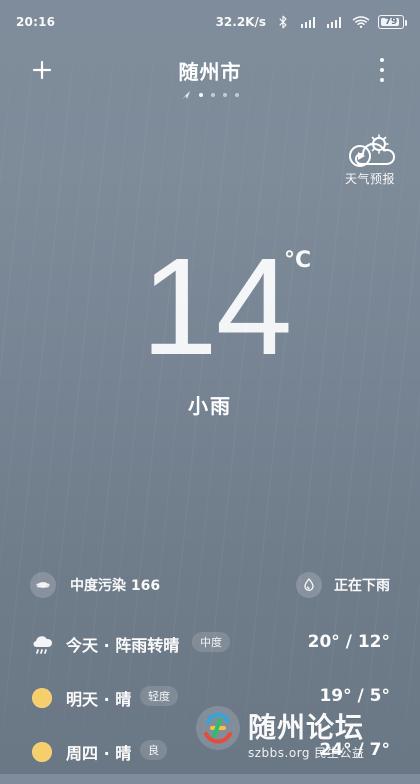  What do you see at coordinates (123, 645) in the screenshot?
I see `forecast-day-label: 今天 · 阵雨转晴` at bounding box center [123, 645].